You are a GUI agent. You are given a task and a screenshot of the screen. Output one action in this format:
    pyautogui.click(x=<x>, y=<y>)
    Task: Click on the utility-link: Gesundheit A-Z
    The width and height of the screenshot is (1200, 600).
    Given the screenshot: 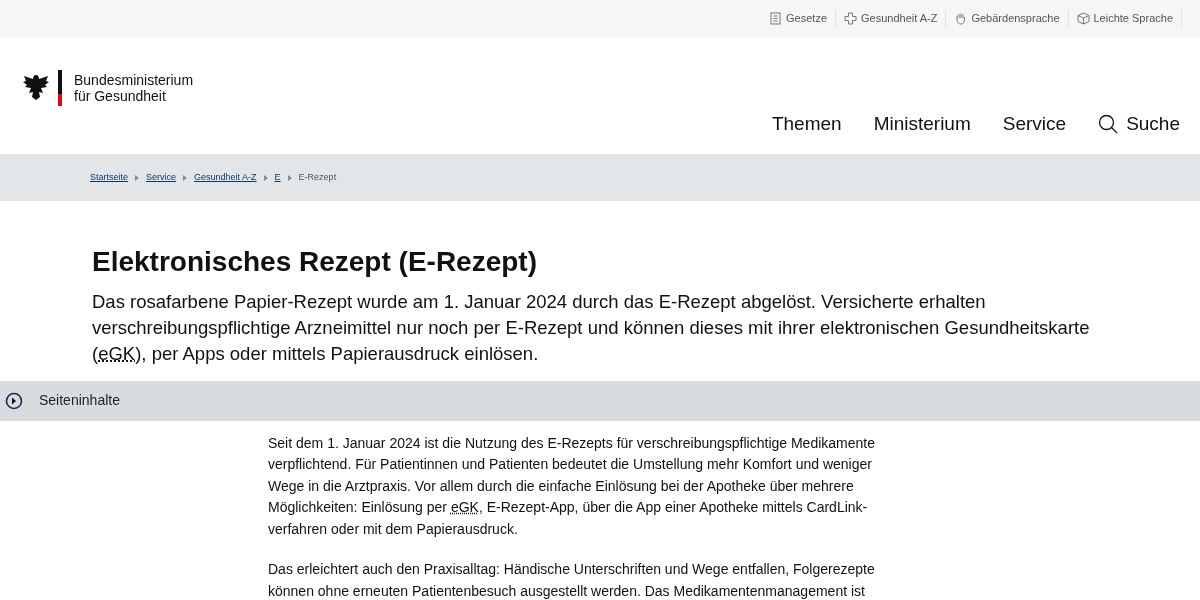 What is the action you would take?
    pyautogui.click(x=891, y=18)
    